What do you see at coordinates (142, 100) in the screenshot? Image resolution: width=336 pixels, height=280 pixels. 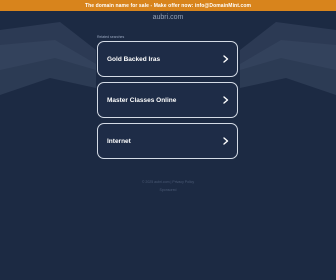 I see `link-label: Master Classes Online` at bounding box center [142, 100].